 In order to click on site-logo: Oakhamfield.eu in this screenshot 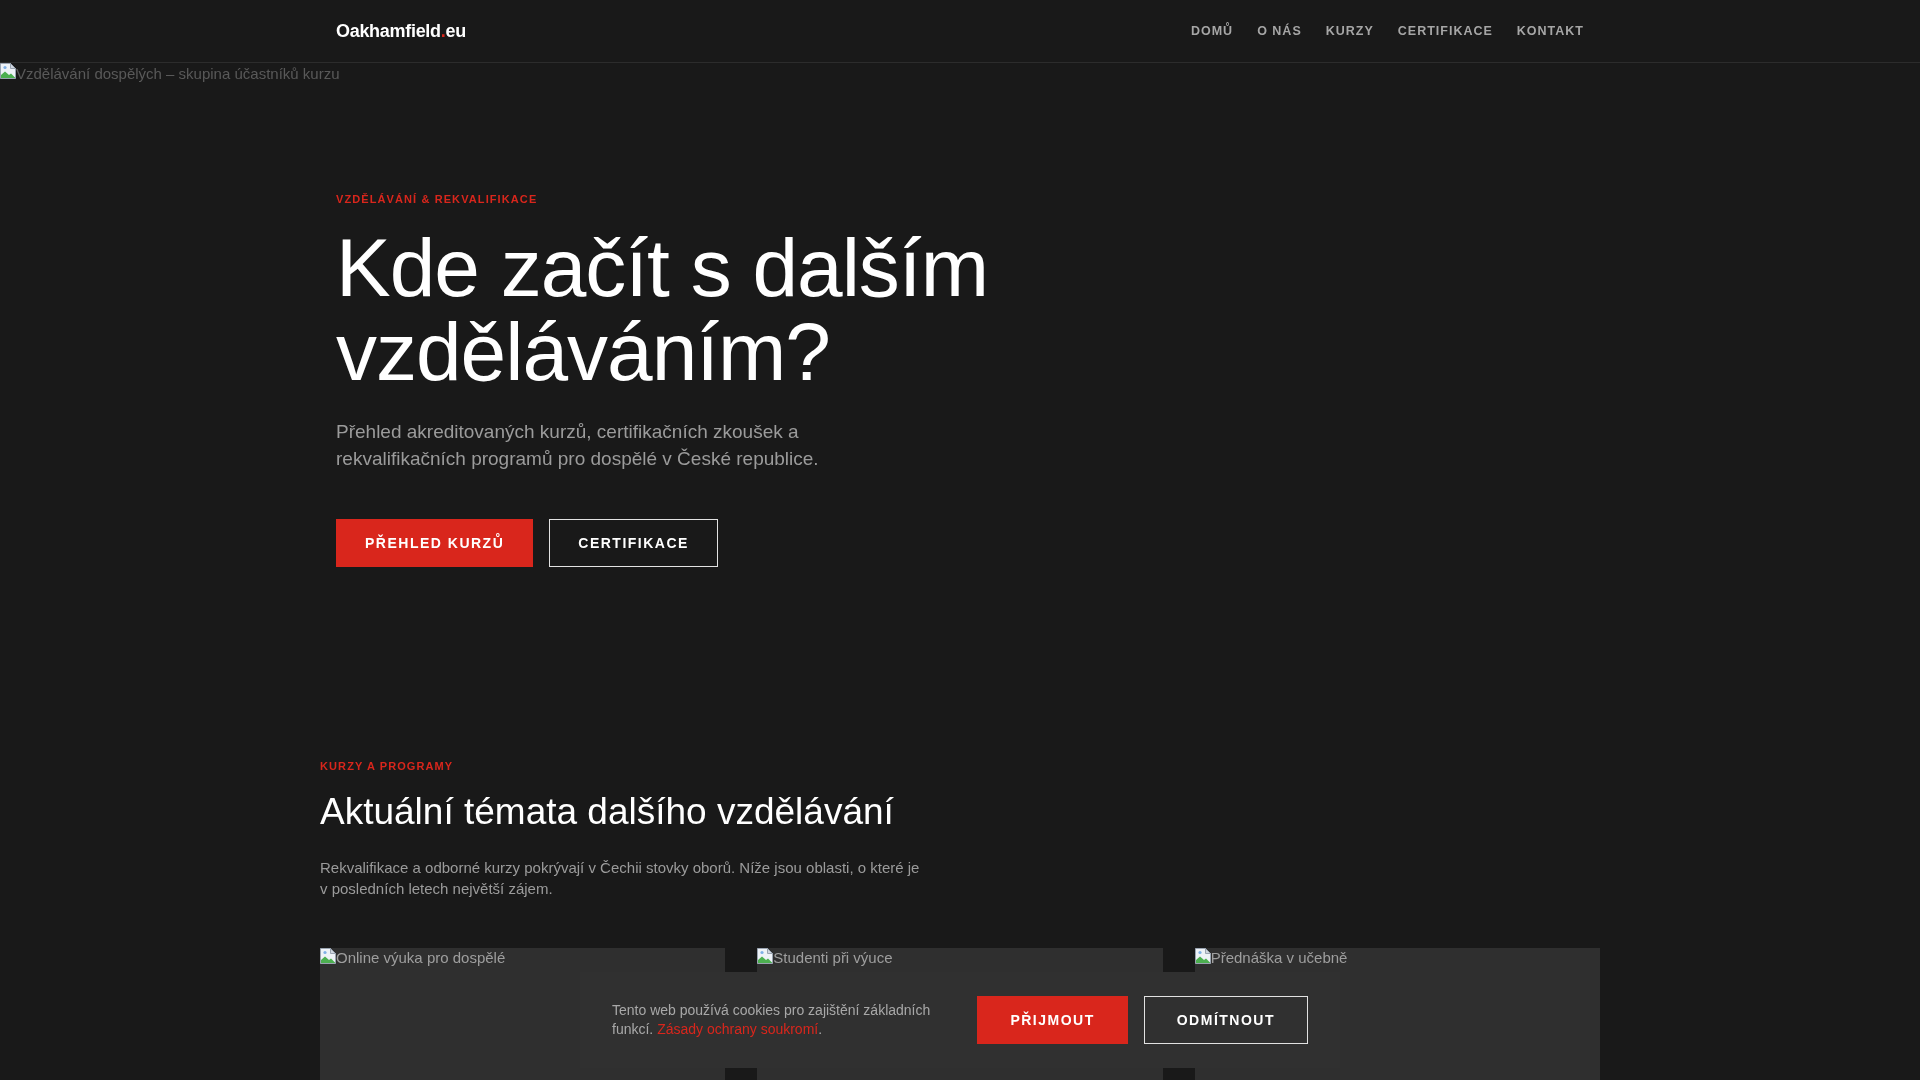, I will do `click(401, 31)`.